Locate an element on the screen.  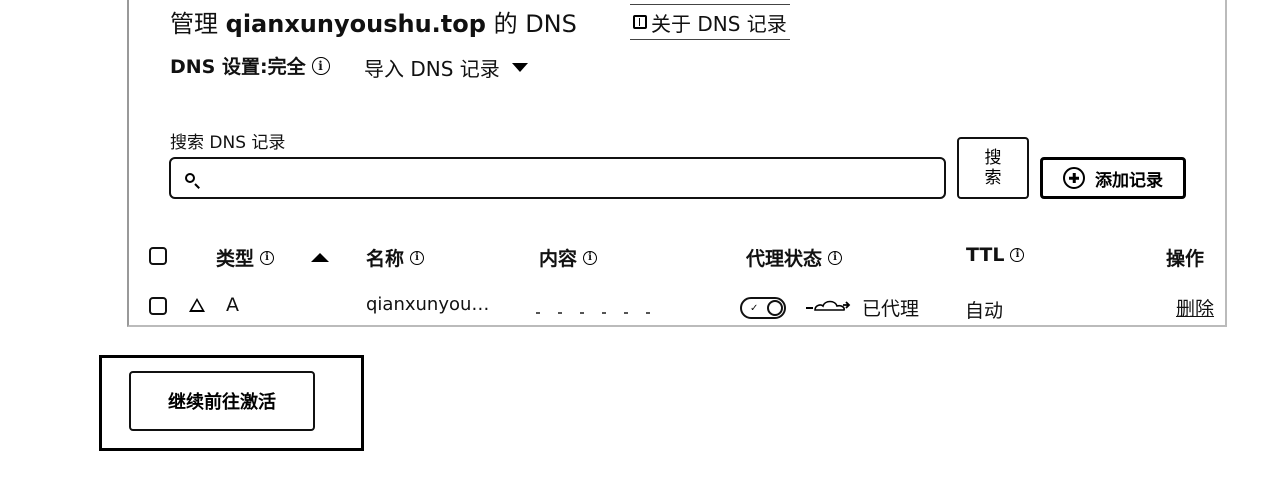
row-checkbox is located at coordinates (158, 306).